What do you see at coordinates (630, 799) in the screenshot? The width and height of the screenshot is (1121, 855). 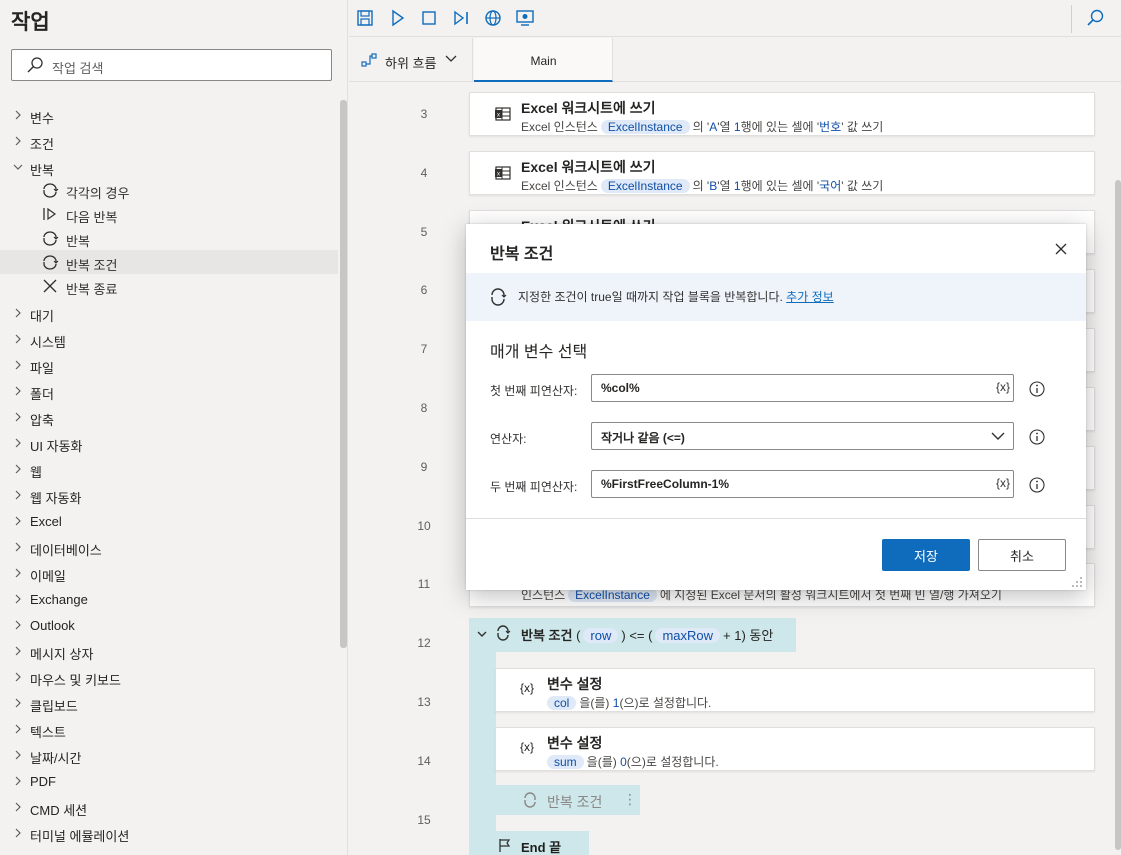 I see `more-options-icon: ⋮` at bounding box center [630, 799].